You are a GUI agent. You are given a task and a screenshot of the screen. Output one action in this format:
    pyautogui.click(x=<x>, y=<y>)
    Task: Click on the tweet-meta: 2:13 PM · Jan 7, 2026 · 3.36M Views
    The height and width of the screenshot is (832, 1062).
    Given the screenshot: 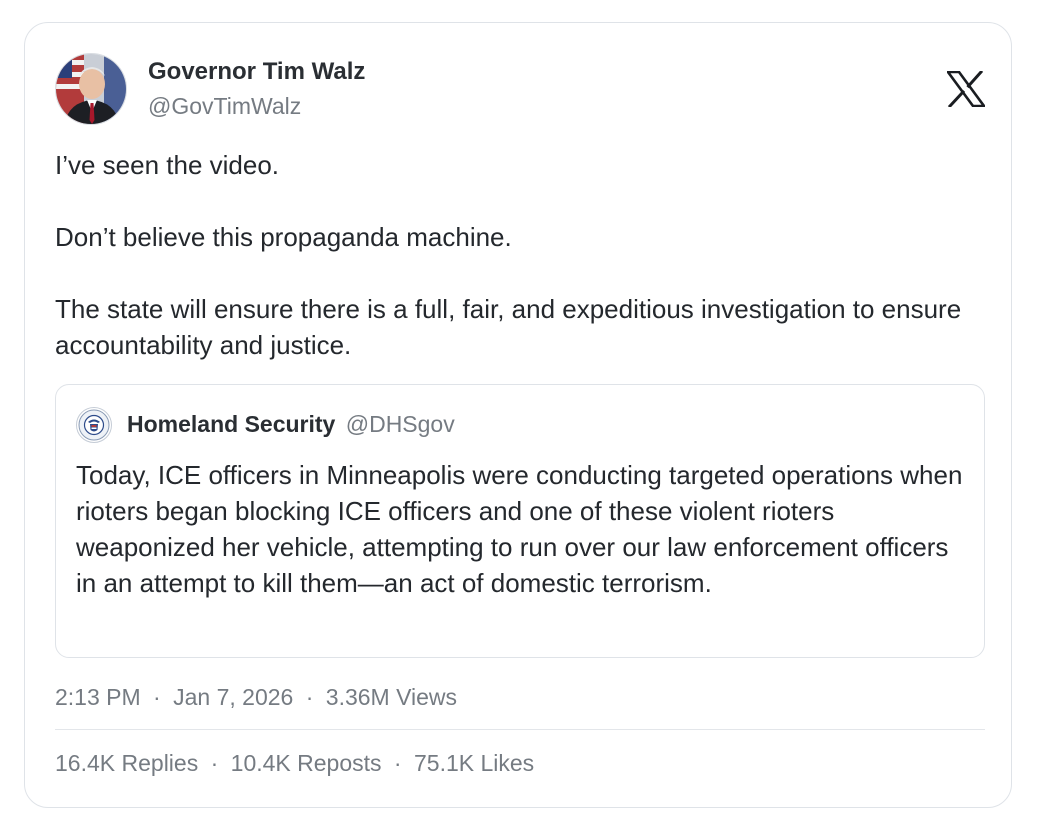 What is the action you would take?
    pyautogui.click(x=256, y=697)
    